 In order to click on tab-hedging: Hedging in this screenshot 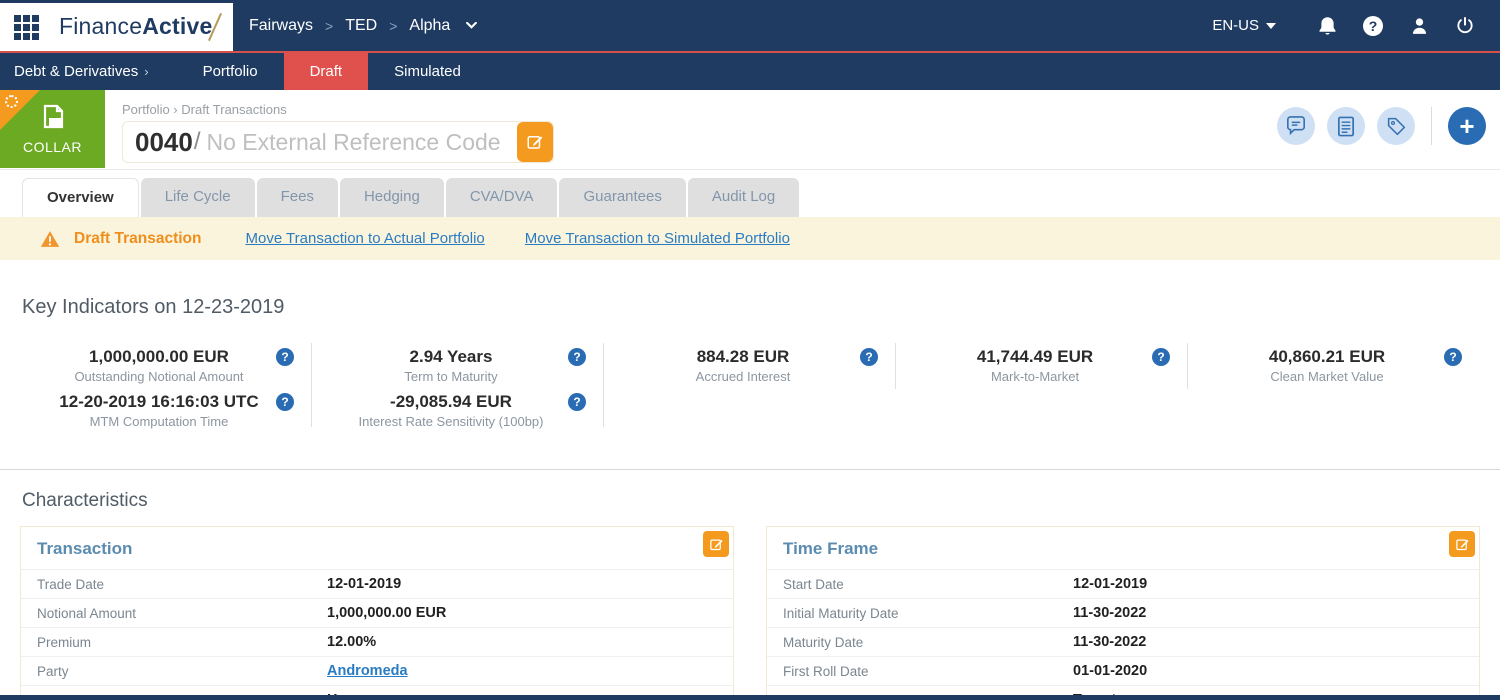, I will do `click(391, 197)`.